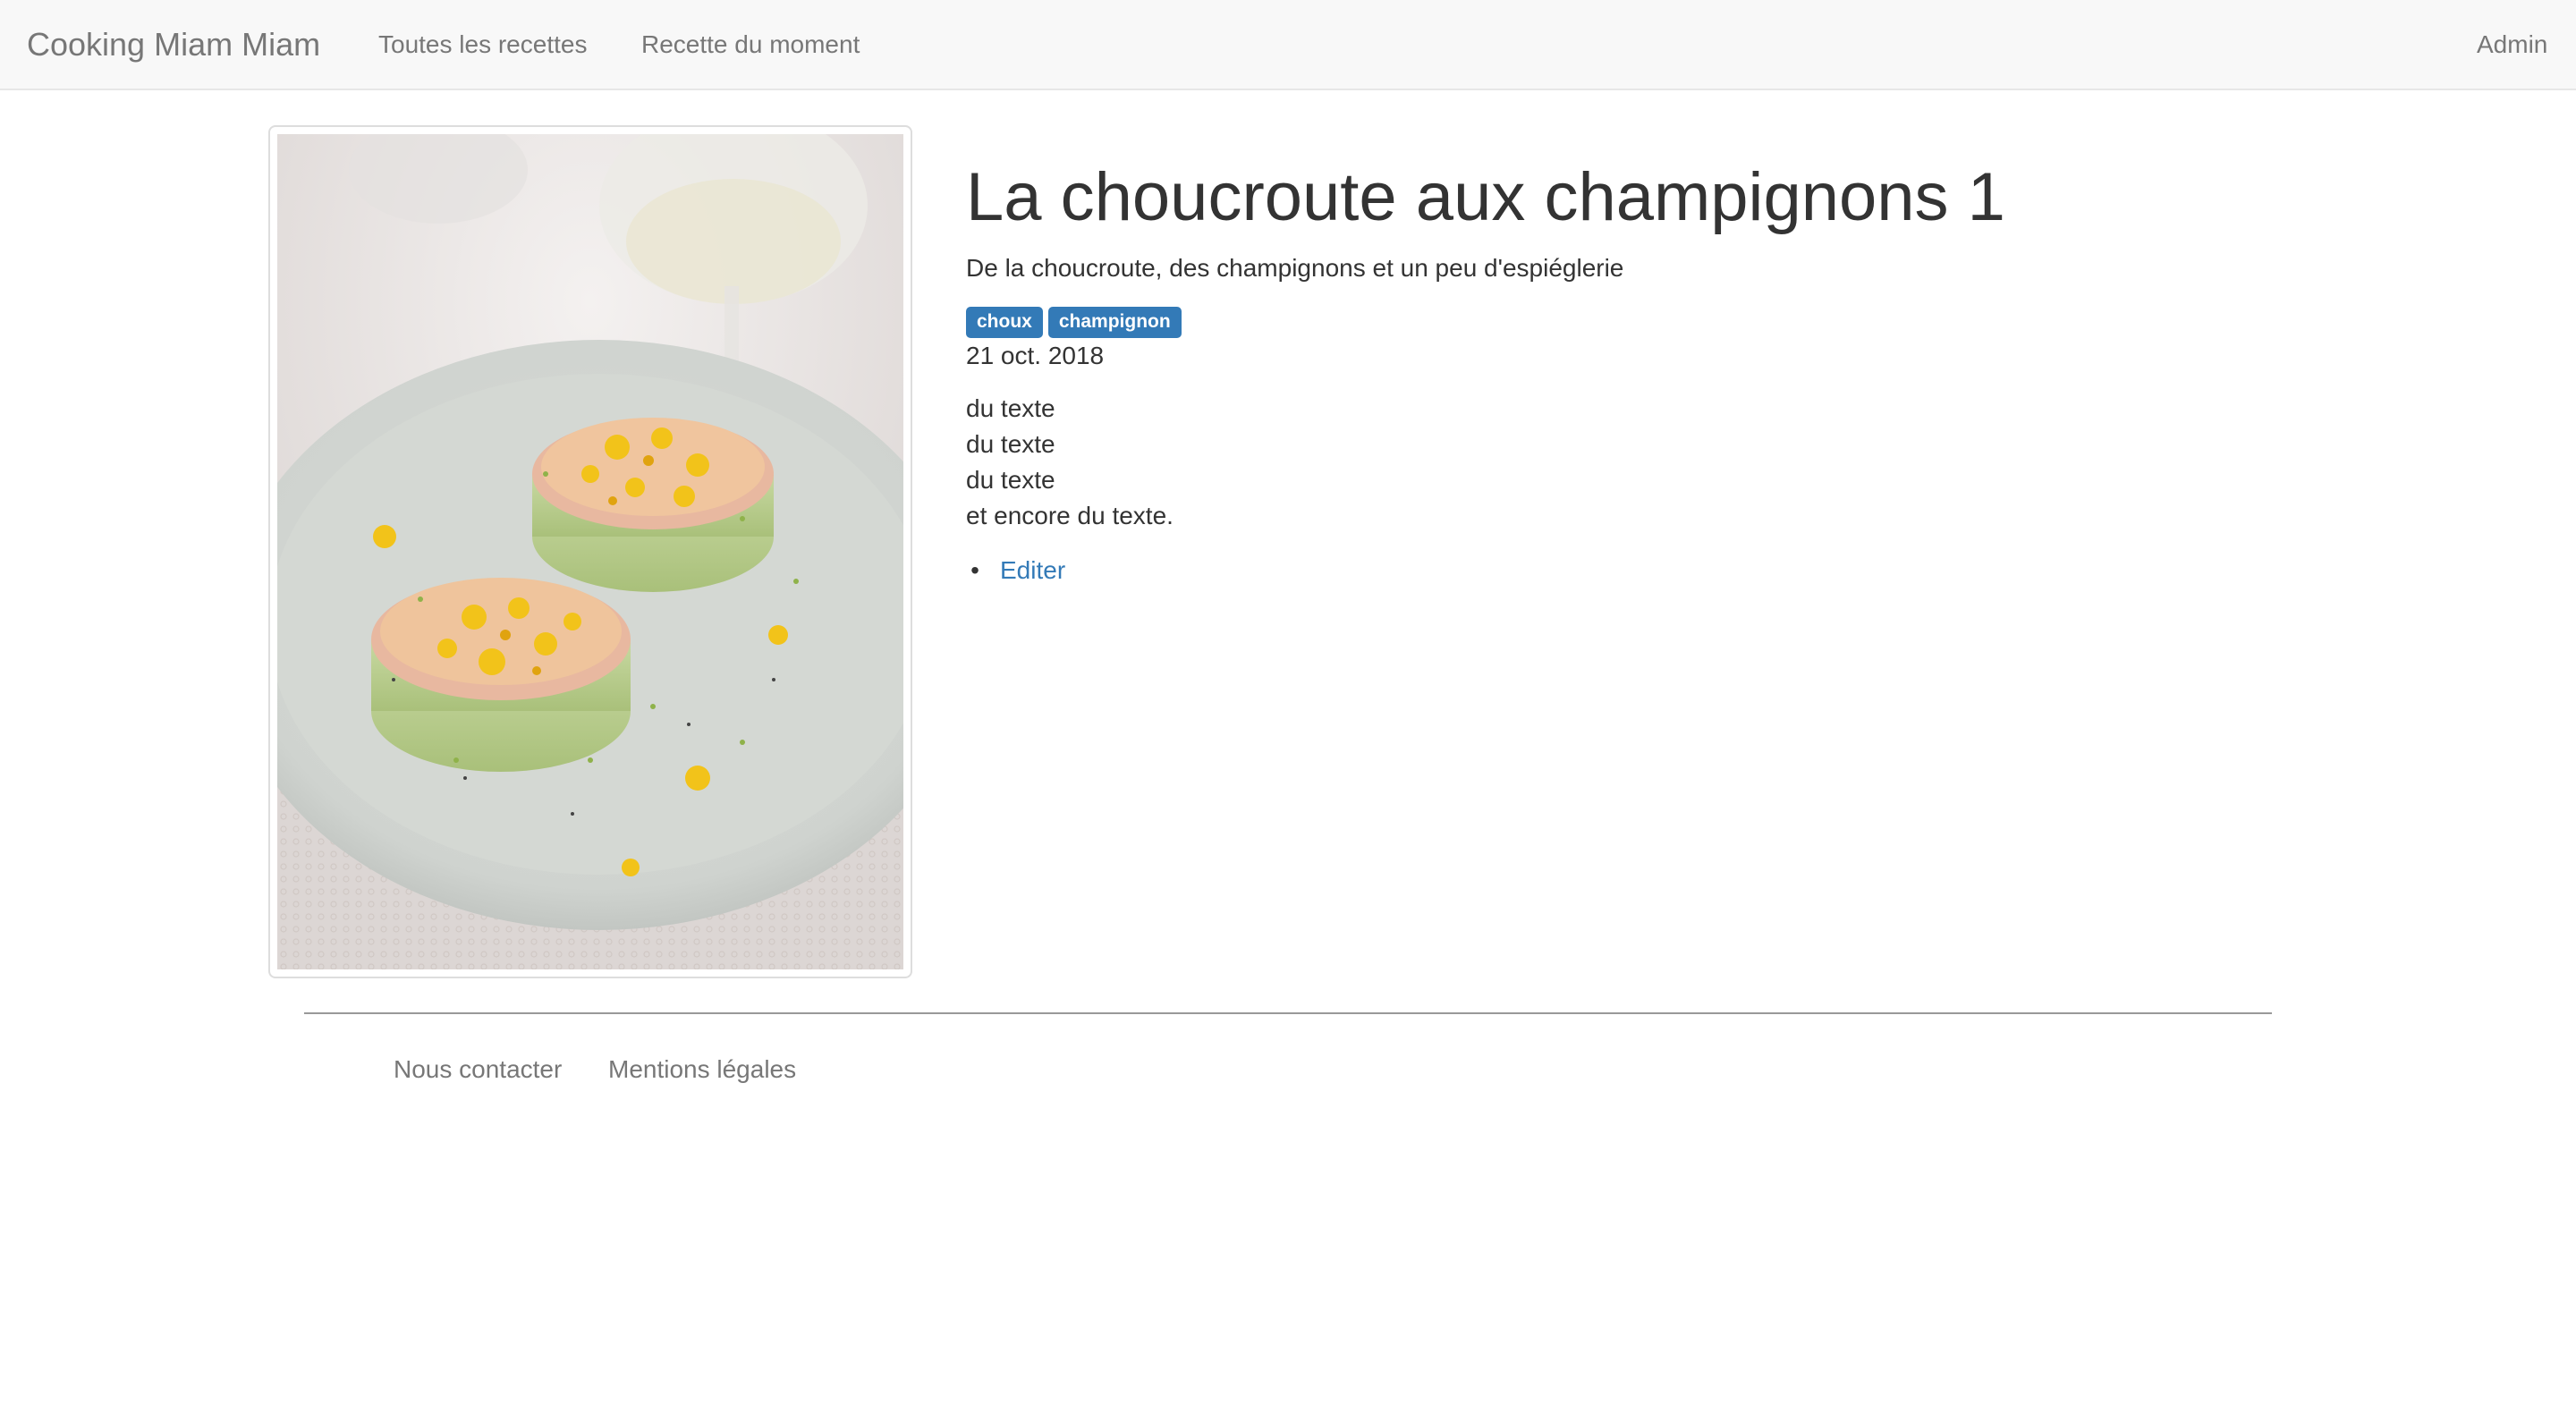  I want to click on recipe-title: La choucroute aux champignons 1, so click(1485, 197).